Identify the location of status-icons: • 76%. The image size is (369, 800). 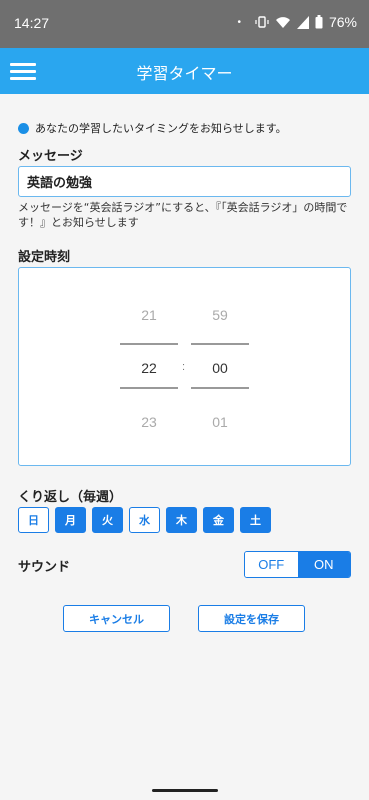
(297, 22).